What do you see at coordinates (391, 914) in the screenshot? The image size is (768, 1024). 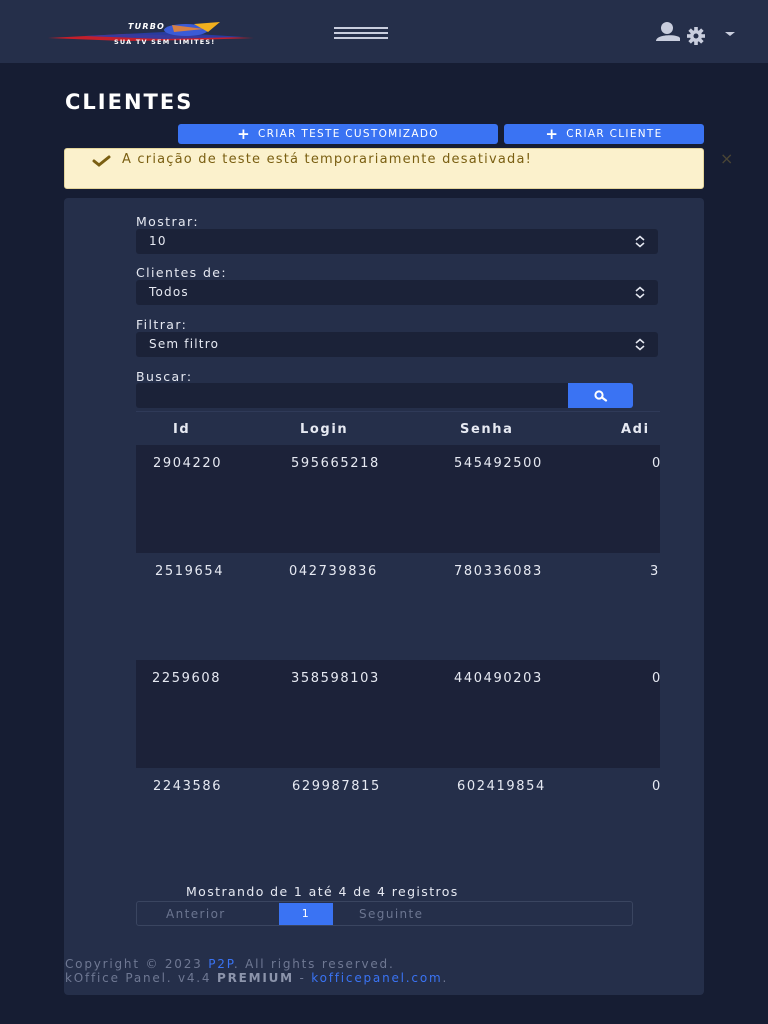 I see `next-page-button: Seguinte` at bounding box center [391, 914].